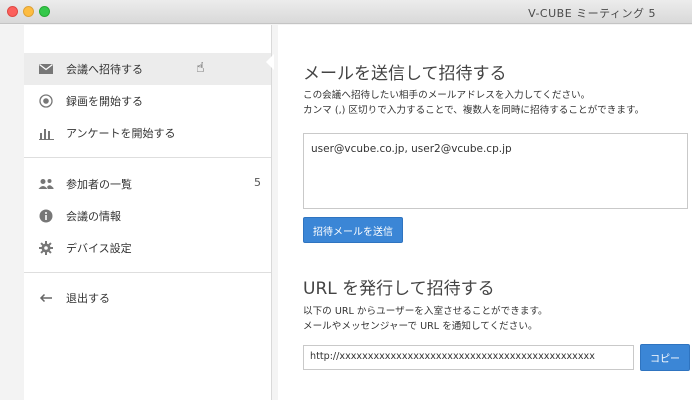  Describe the element at coordinates (28, 11) in the screenshot. I see `minimize-window-button` at that location.